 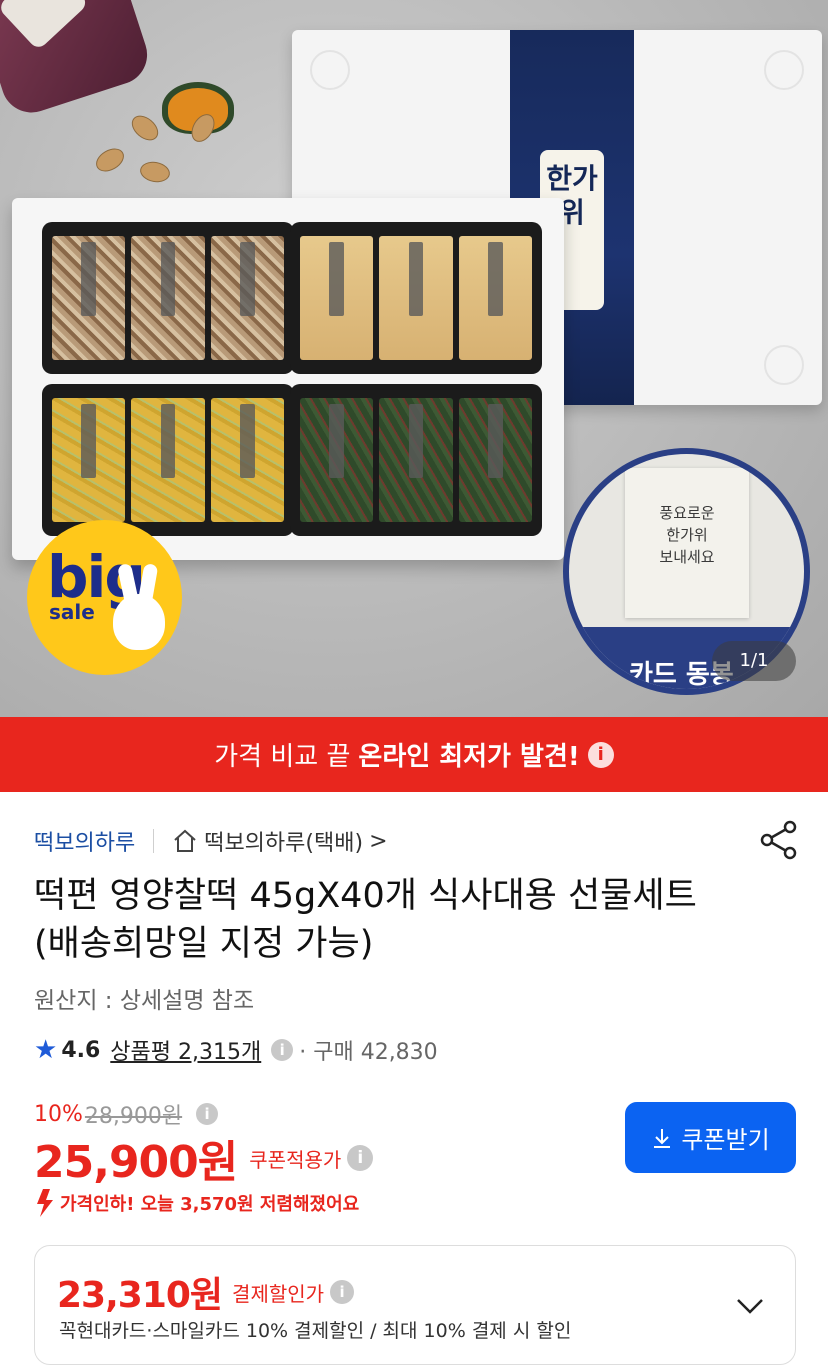 What do you see at coordinates (46, 1050) in the screenshot?
I see `star-icon: ★` at bounding box center [46, 1050].